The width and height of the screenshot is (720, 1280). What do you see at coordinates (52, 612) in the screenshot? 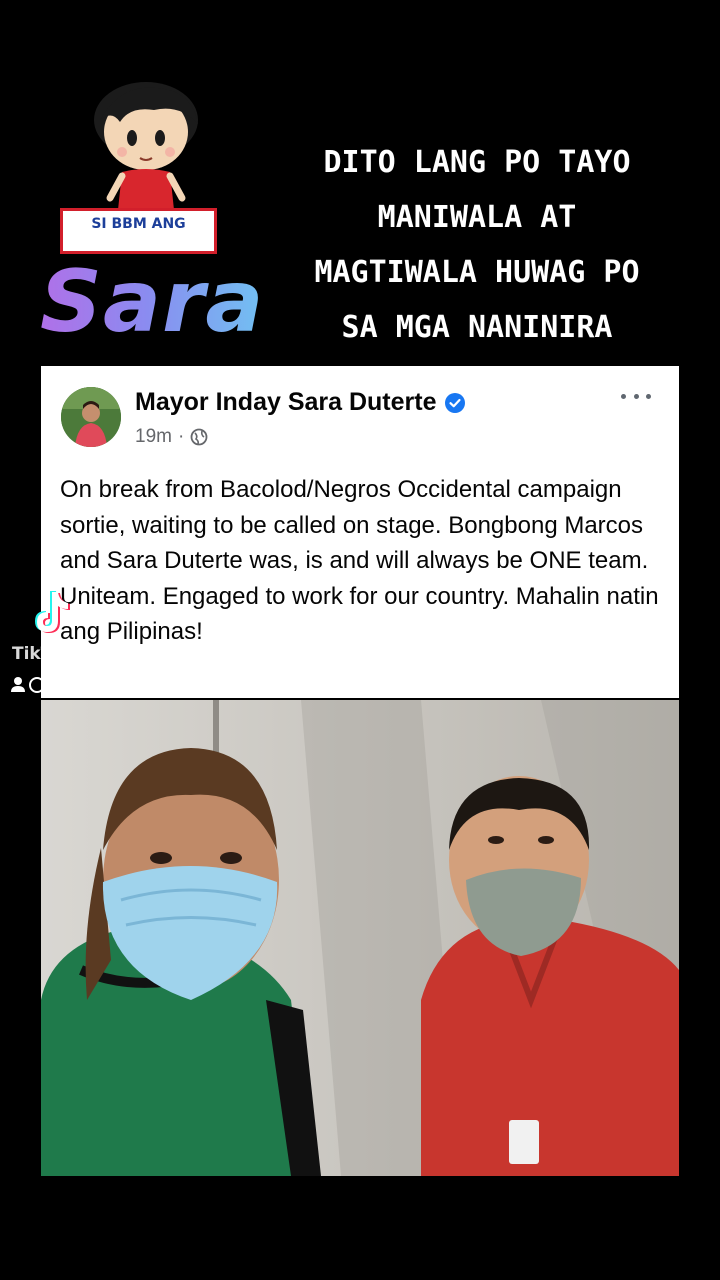
I see `tiktok-logo-icon` at bounding box center [52, 612].